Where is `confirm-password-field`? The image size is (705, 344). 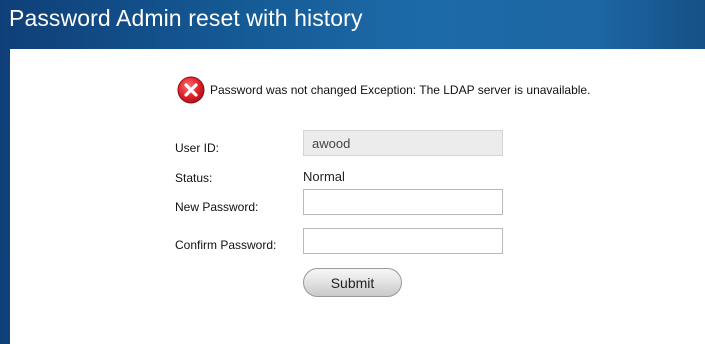 confirm-password-field is located at coordinates (403, 241).